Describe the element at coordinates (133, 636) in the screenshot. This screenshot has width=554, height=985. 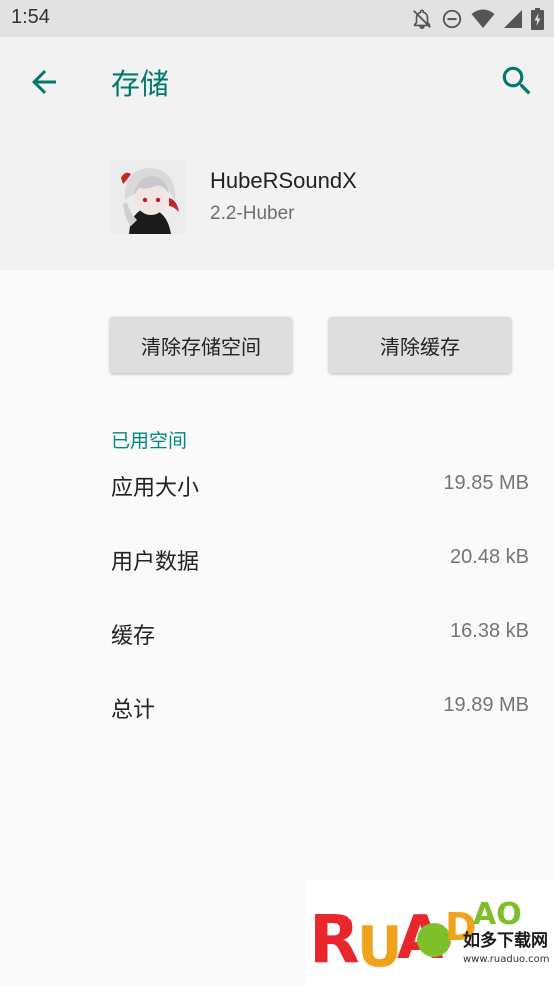
I see `storage-row-label: 缓存` at that location.